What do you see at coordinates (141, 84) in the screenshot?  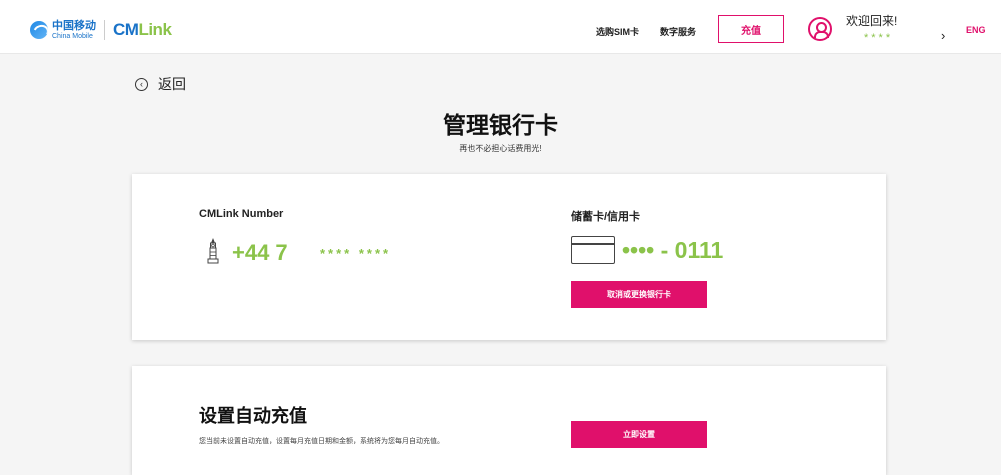 I see `back-circle-icon: ‹` at bounding box center [141, 84].